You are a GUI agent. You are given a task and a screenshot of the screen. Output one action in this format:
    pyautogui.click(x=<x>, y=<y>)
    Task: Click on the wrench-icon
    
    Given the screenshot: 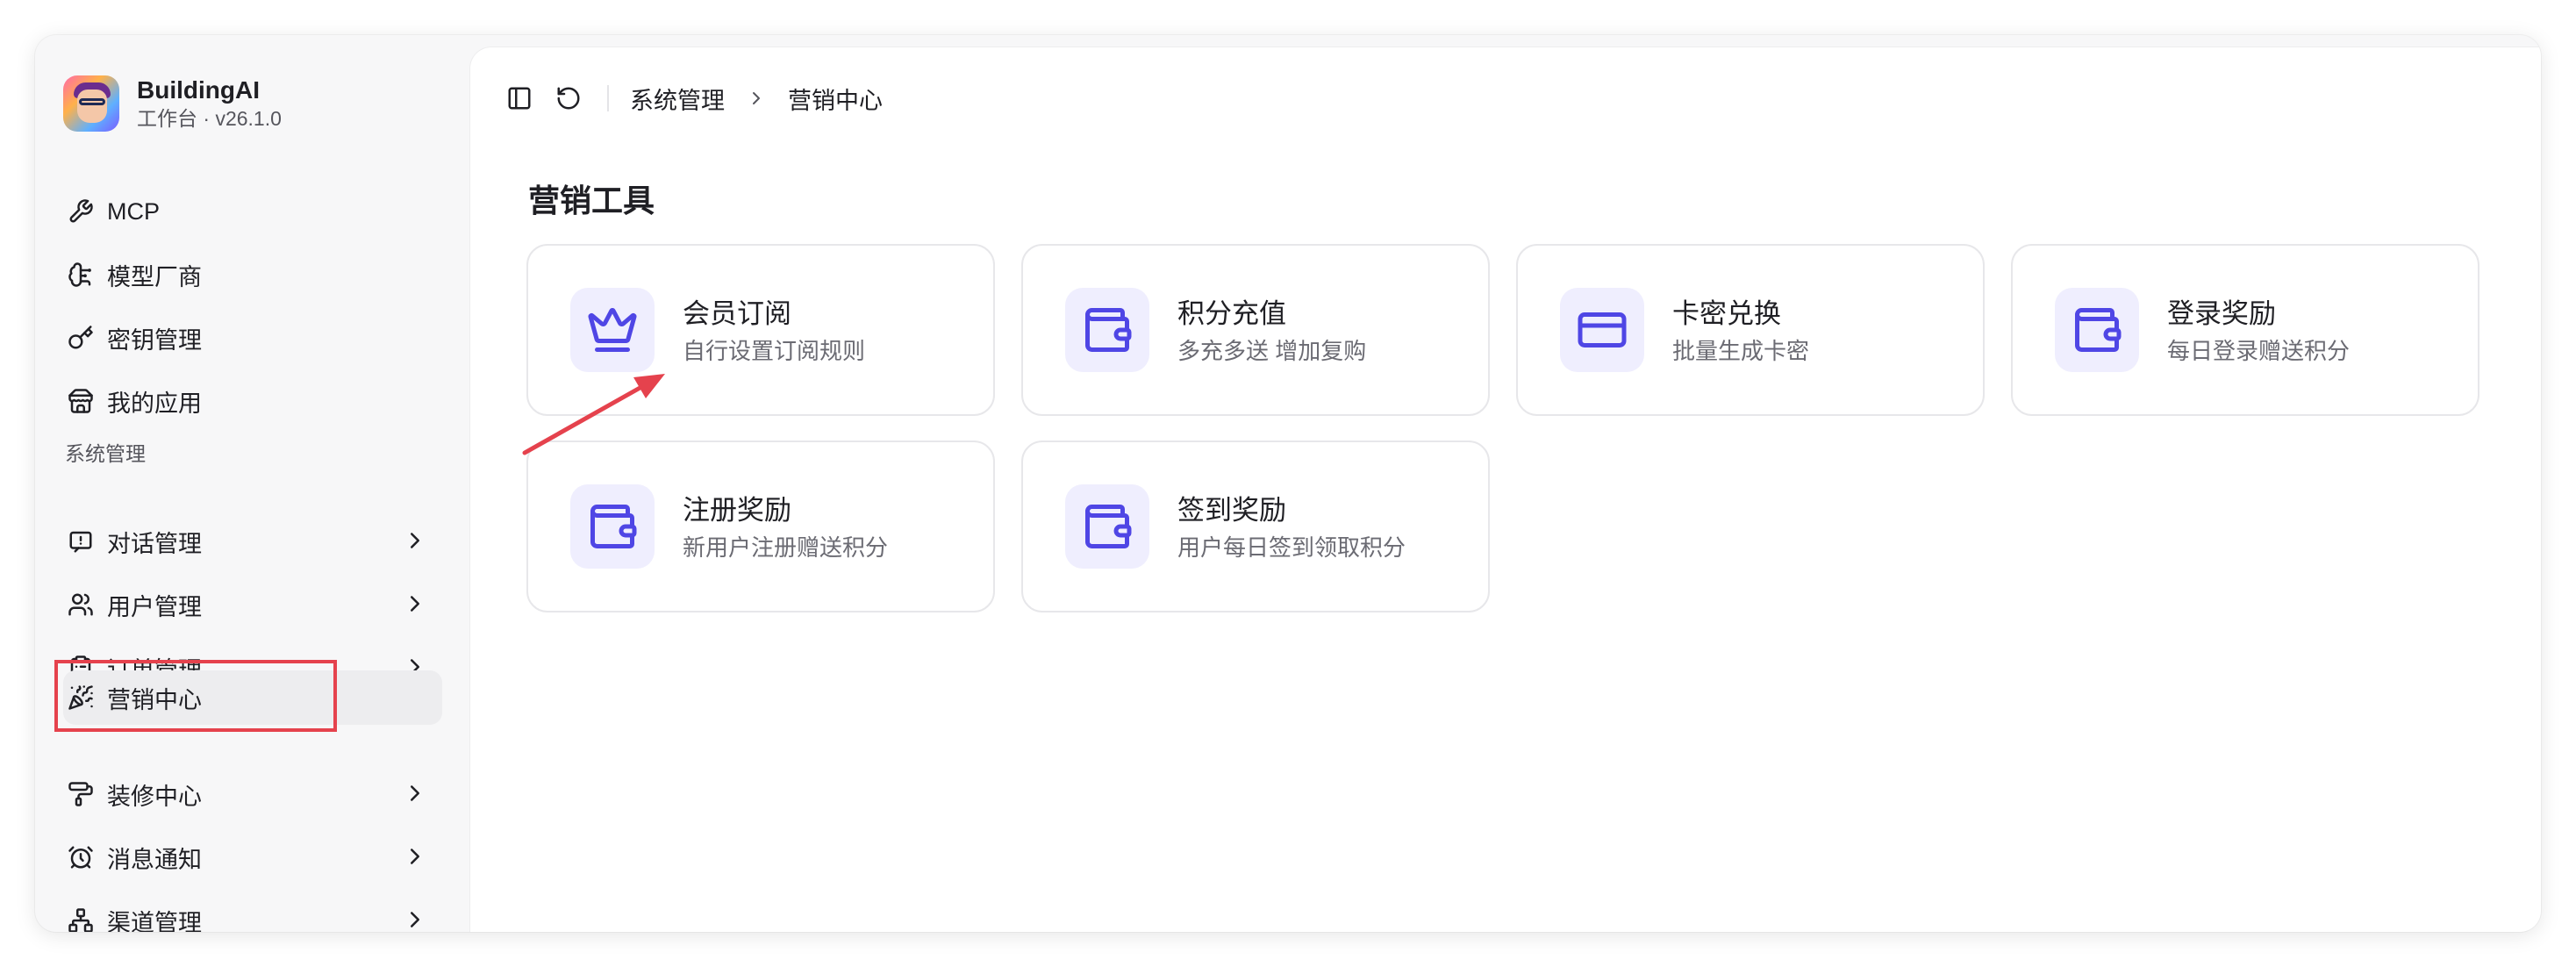 What is the action you would take?
    pyautogui.click(x=81, y=211)
    